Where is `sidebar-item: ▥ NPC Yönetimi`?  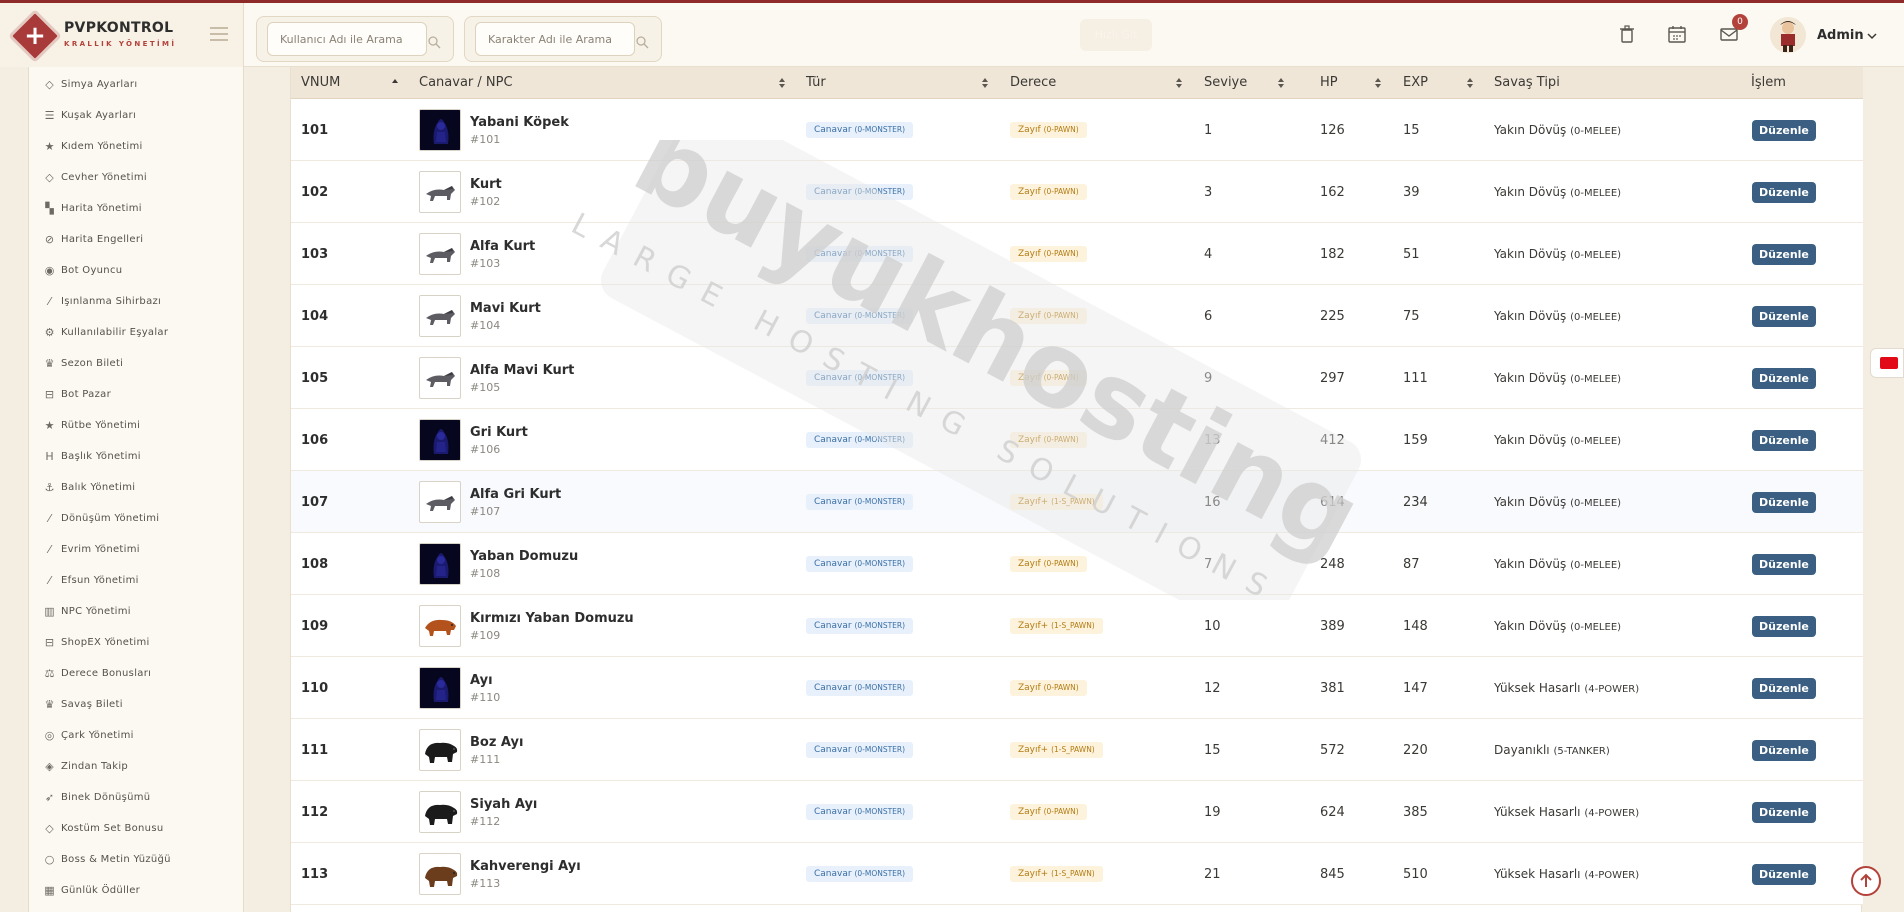
sidebar-item: ▥ NPC Yönetimi is located at coordinates (137, 611).